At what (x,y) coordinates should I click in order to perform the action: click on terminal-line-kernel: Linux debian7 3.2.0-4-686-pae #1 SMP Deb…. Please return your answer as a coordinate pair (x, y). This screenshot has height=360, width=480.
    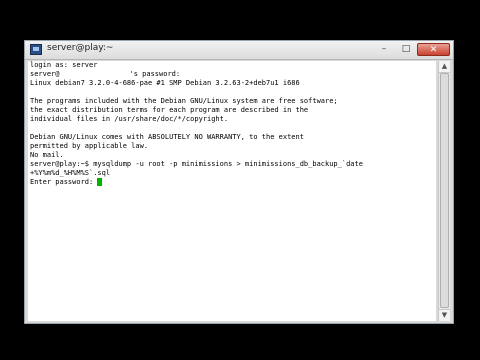
    Looking at the image, I should click on (165, 83).